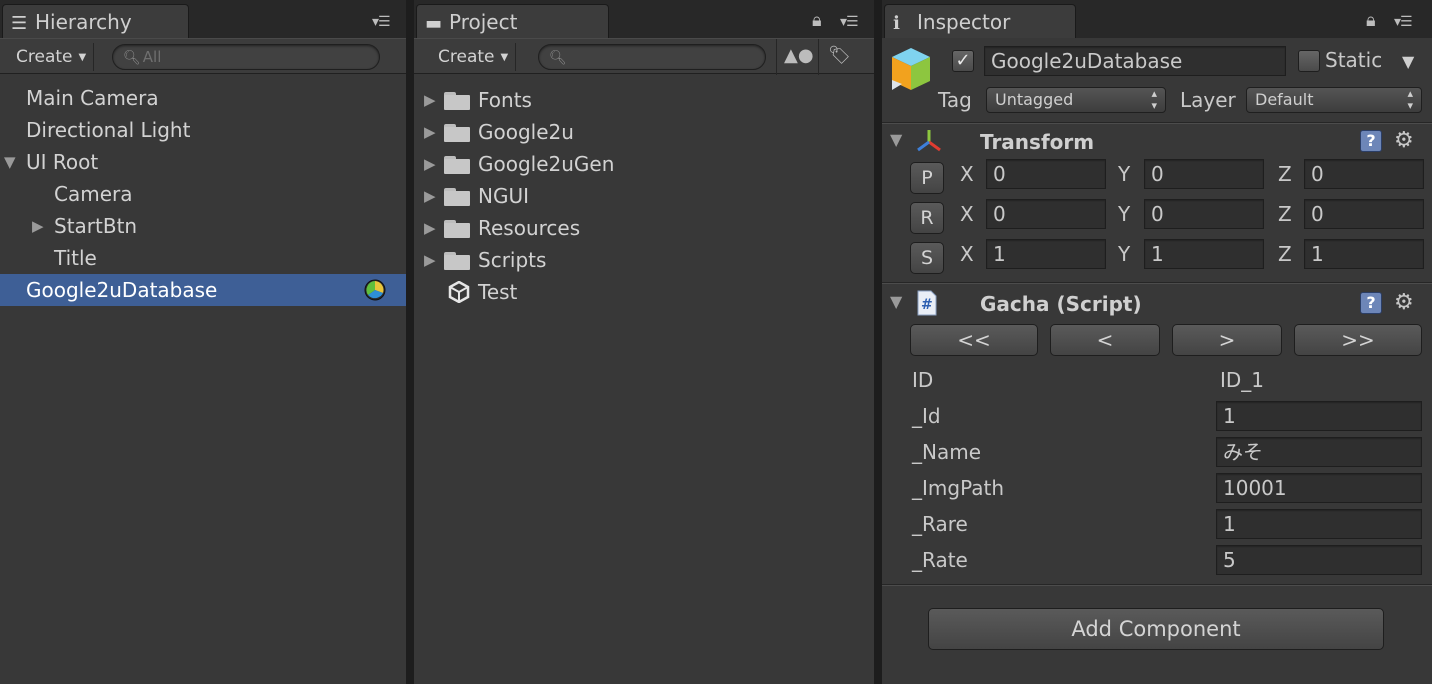  Describe the element at coordinates (1334, 100) in the screenshot. I see `layer-dropdown: Default ▴ ▾` at that location.